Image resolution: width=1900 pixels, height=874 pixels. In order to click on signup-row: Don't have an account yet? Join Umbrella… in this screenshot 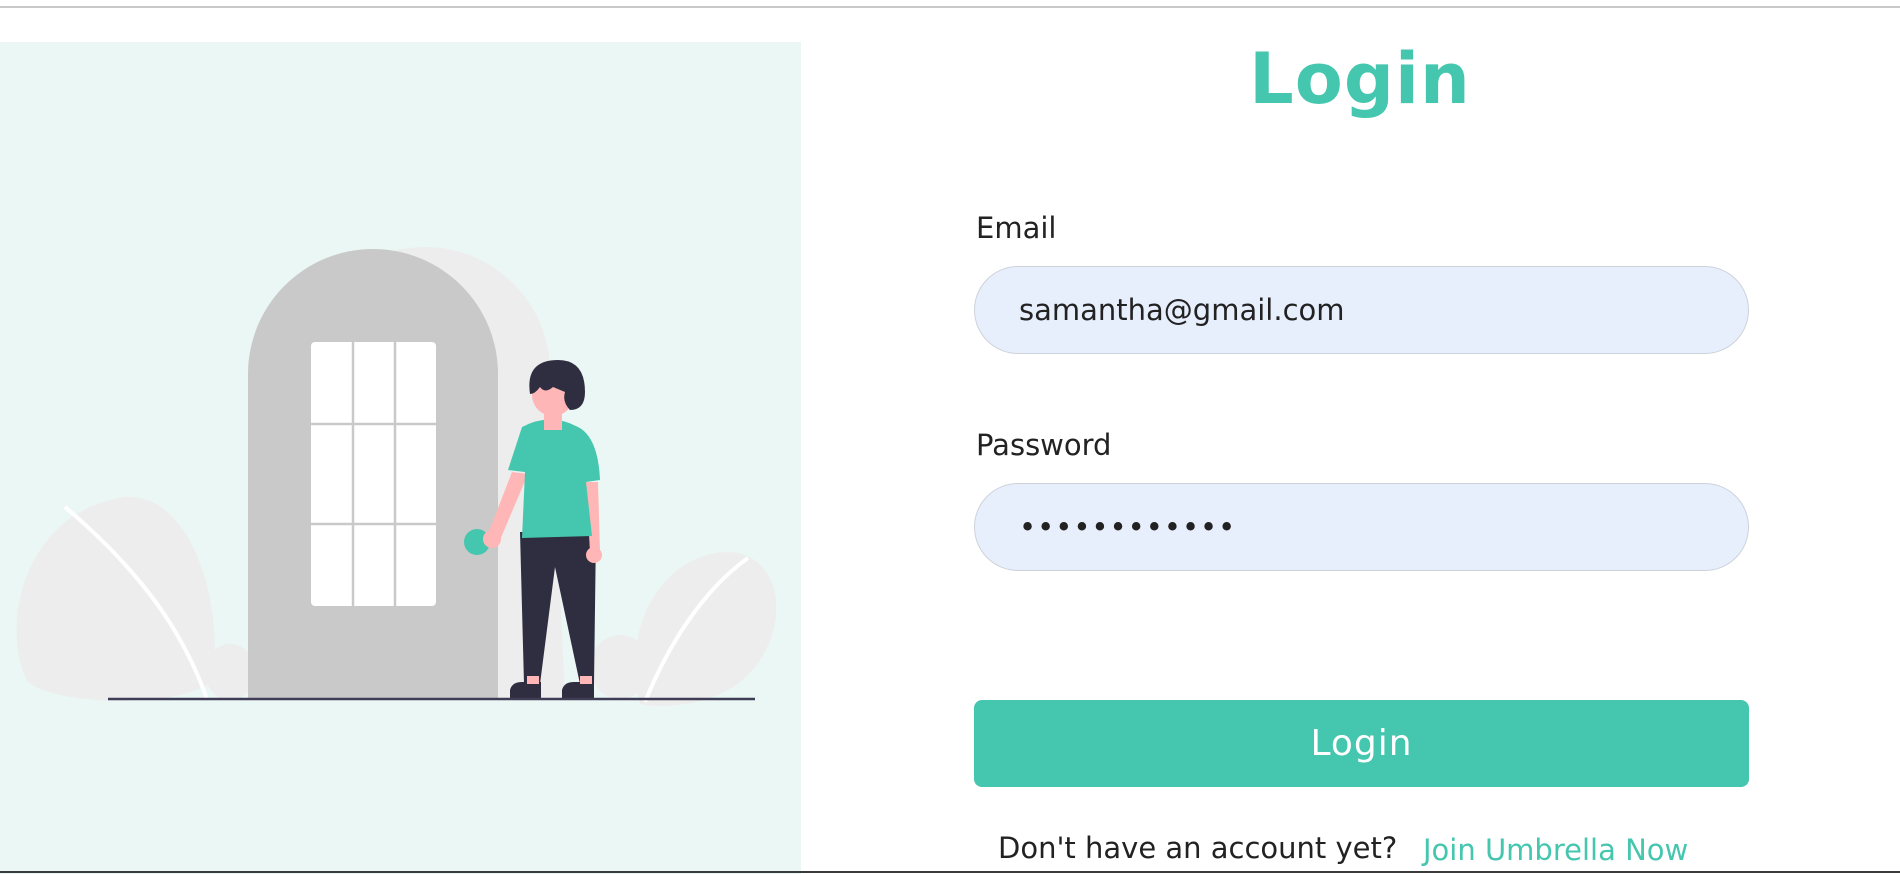, I will do `click(1378, 848)`.